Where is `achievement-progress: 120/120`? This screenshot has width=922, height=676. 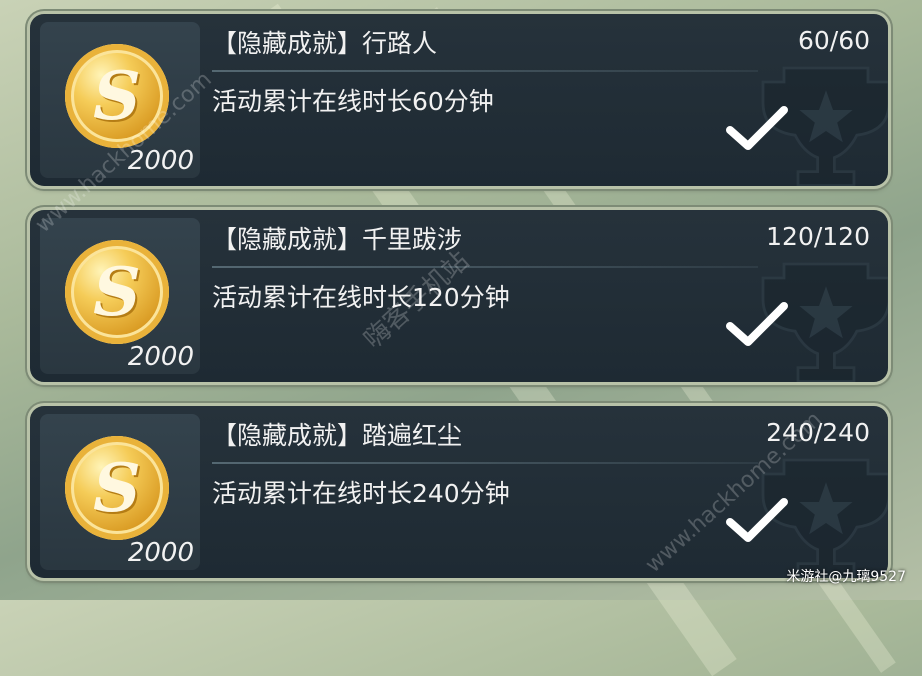 achievement-progress: 120/120 is located at coordinates (818, 236).